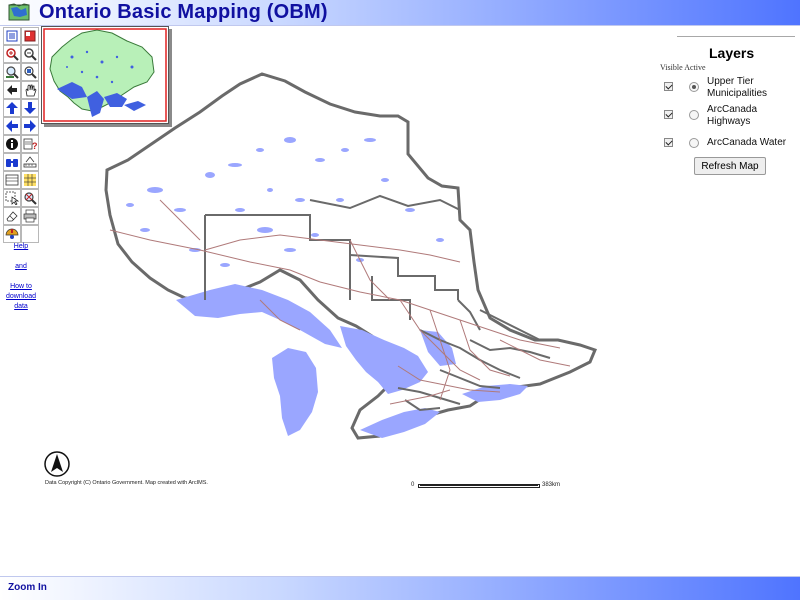  I want to click on print-icon, so click(30, 216).